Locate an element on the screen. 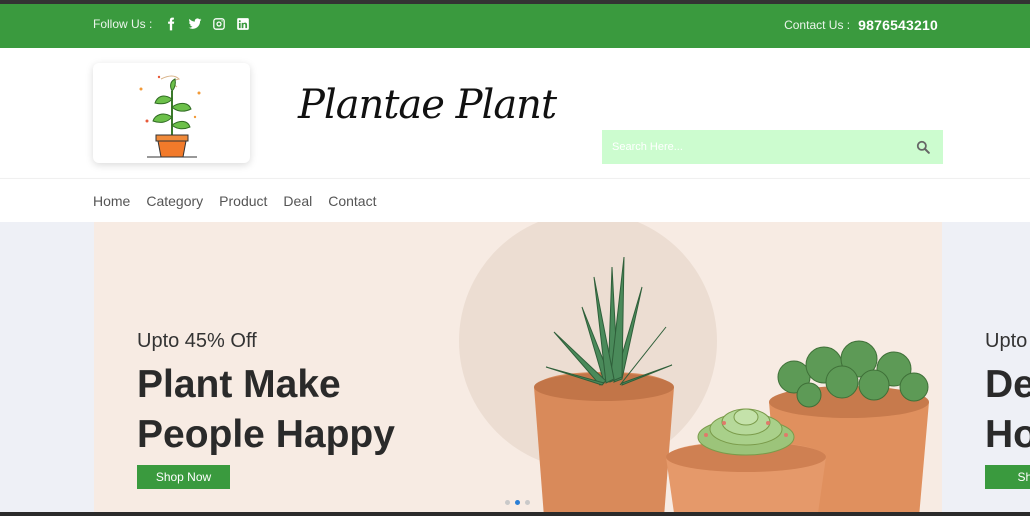 The width and height of the screenshot is (1030, 516). nav-item-product: Product is located at coordinates (243, 201).